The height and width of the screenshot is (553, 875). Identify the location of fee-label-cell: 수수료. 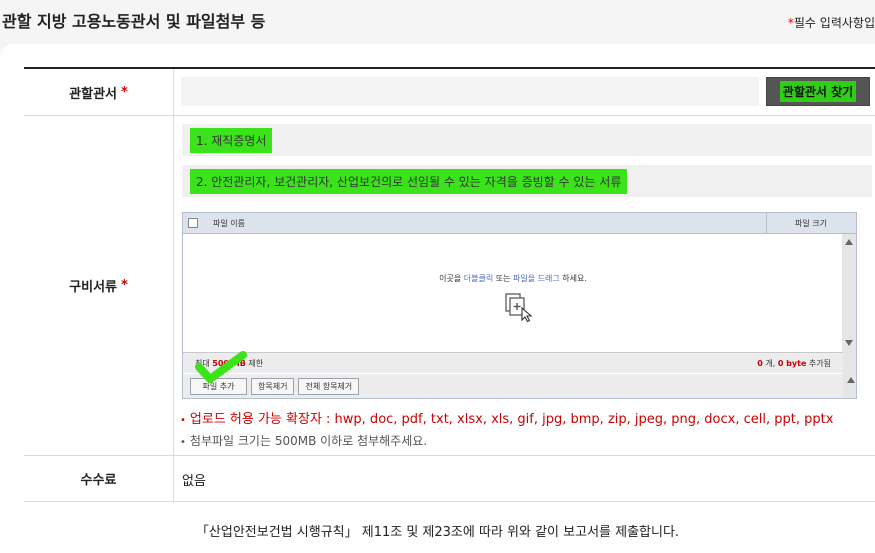
(99, 478).